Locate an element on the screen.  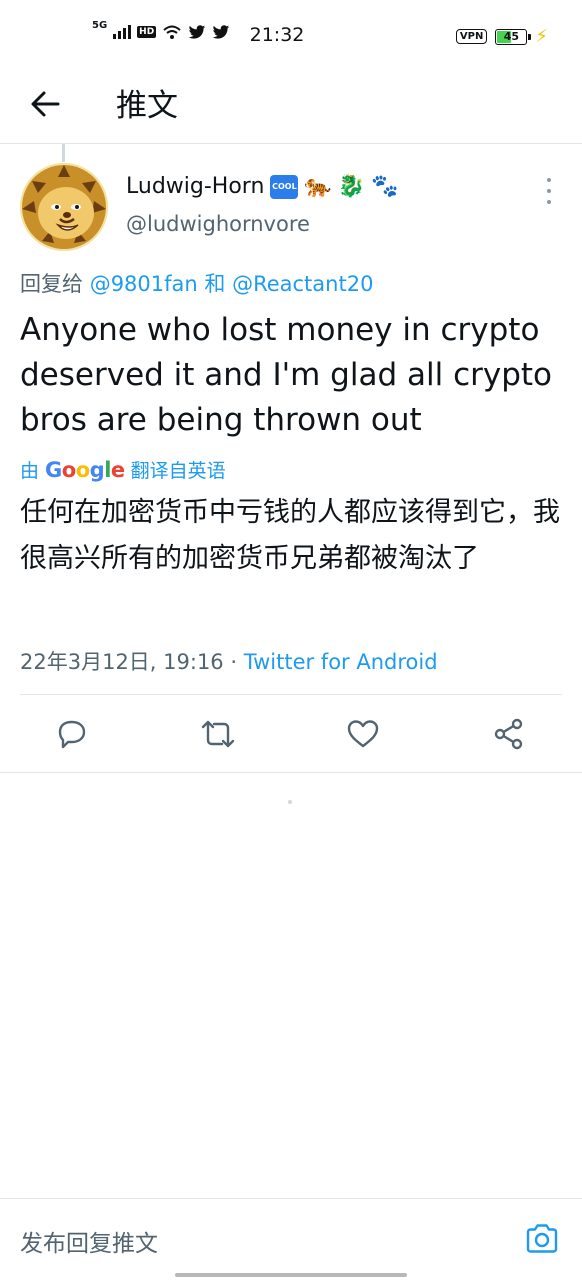
author-display-name: Ludwig-Horn is located at coordinates (195, 186).